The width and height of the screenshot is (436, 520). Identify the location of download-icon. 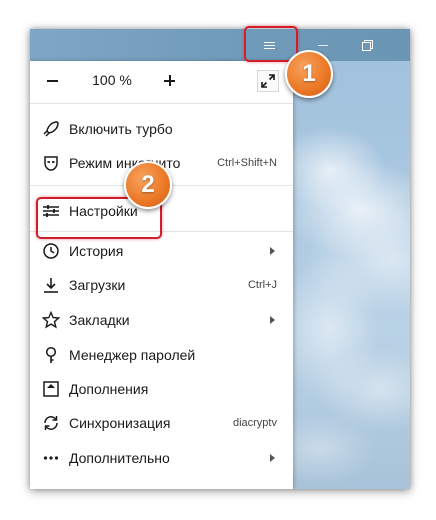
(51, 285).